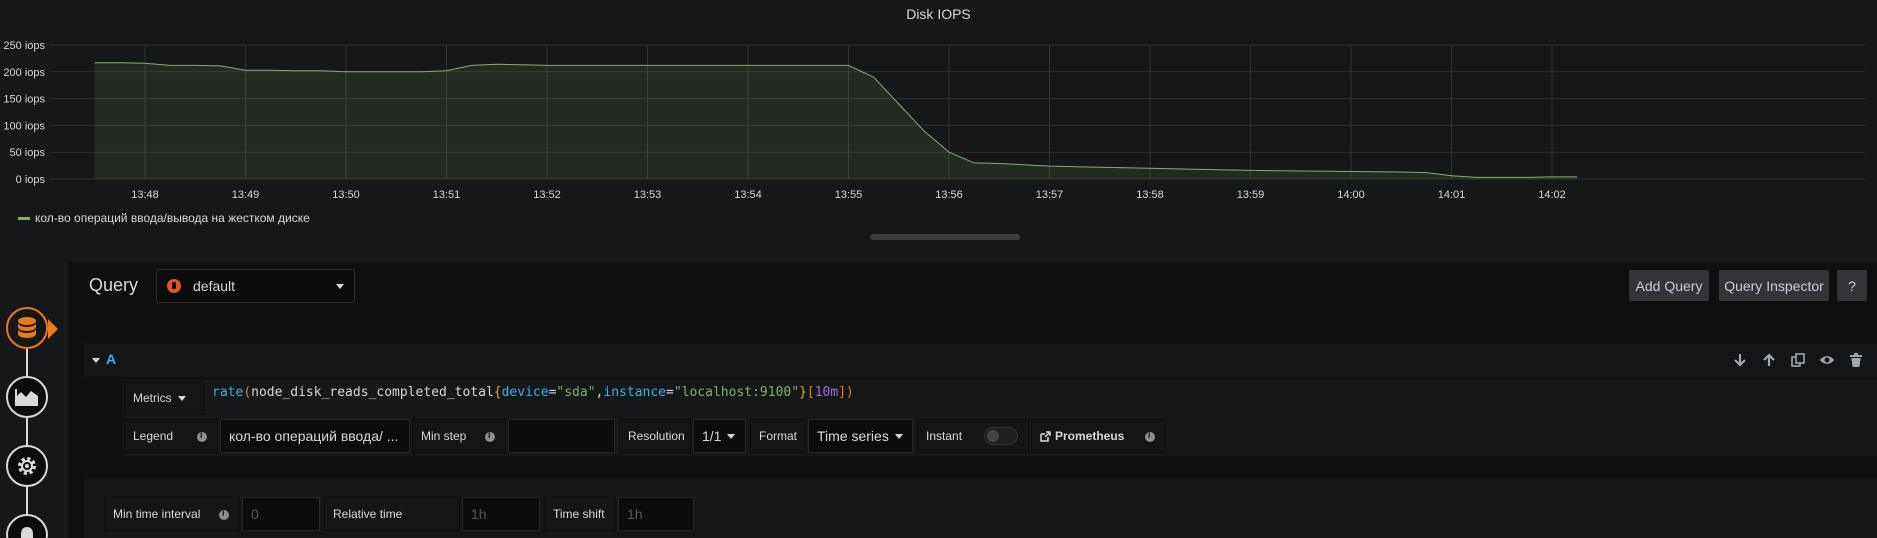  Describe the element at coordinates (1090, 436) in the screenshot. I see `prometheus-link-text: Prometheus` at that location.